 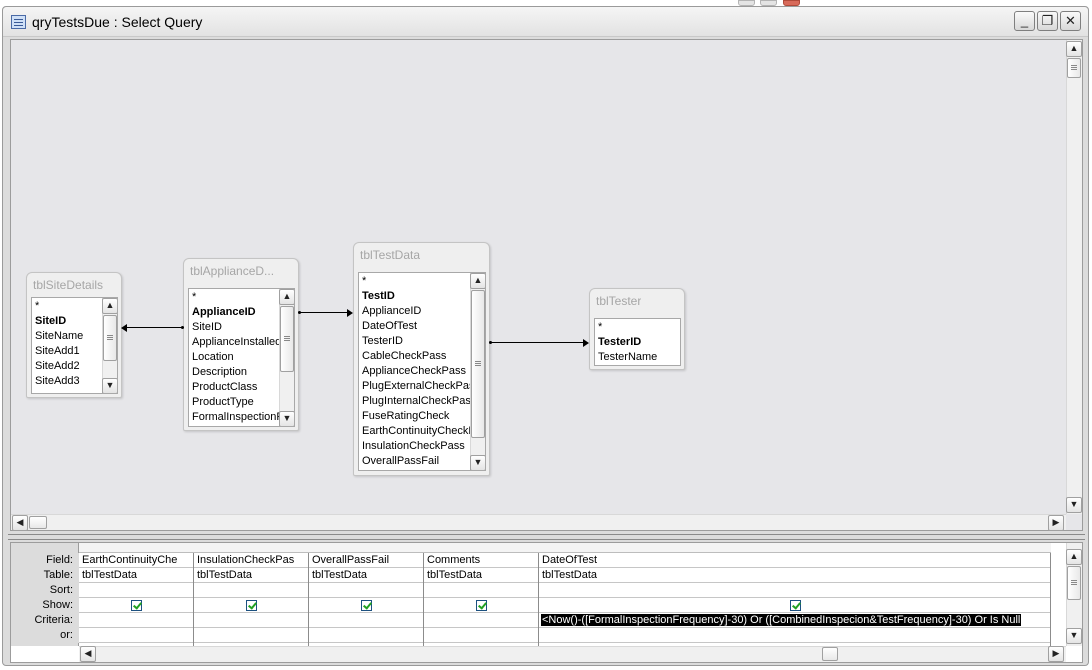 I want to click on field-item-siteadd1: SiteAdd1, so click(x=57, y=351).